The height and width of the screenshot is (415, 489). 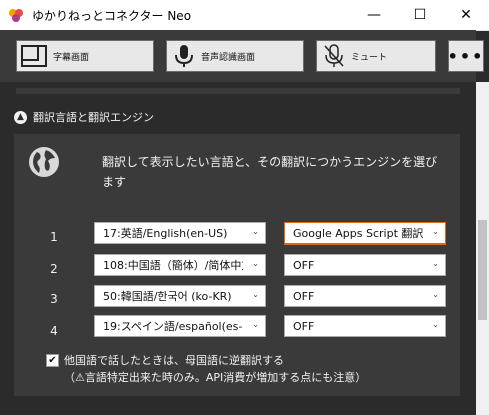 I want to click on subtitle-window-button: 字幕画面, so click(x=85, y=56).